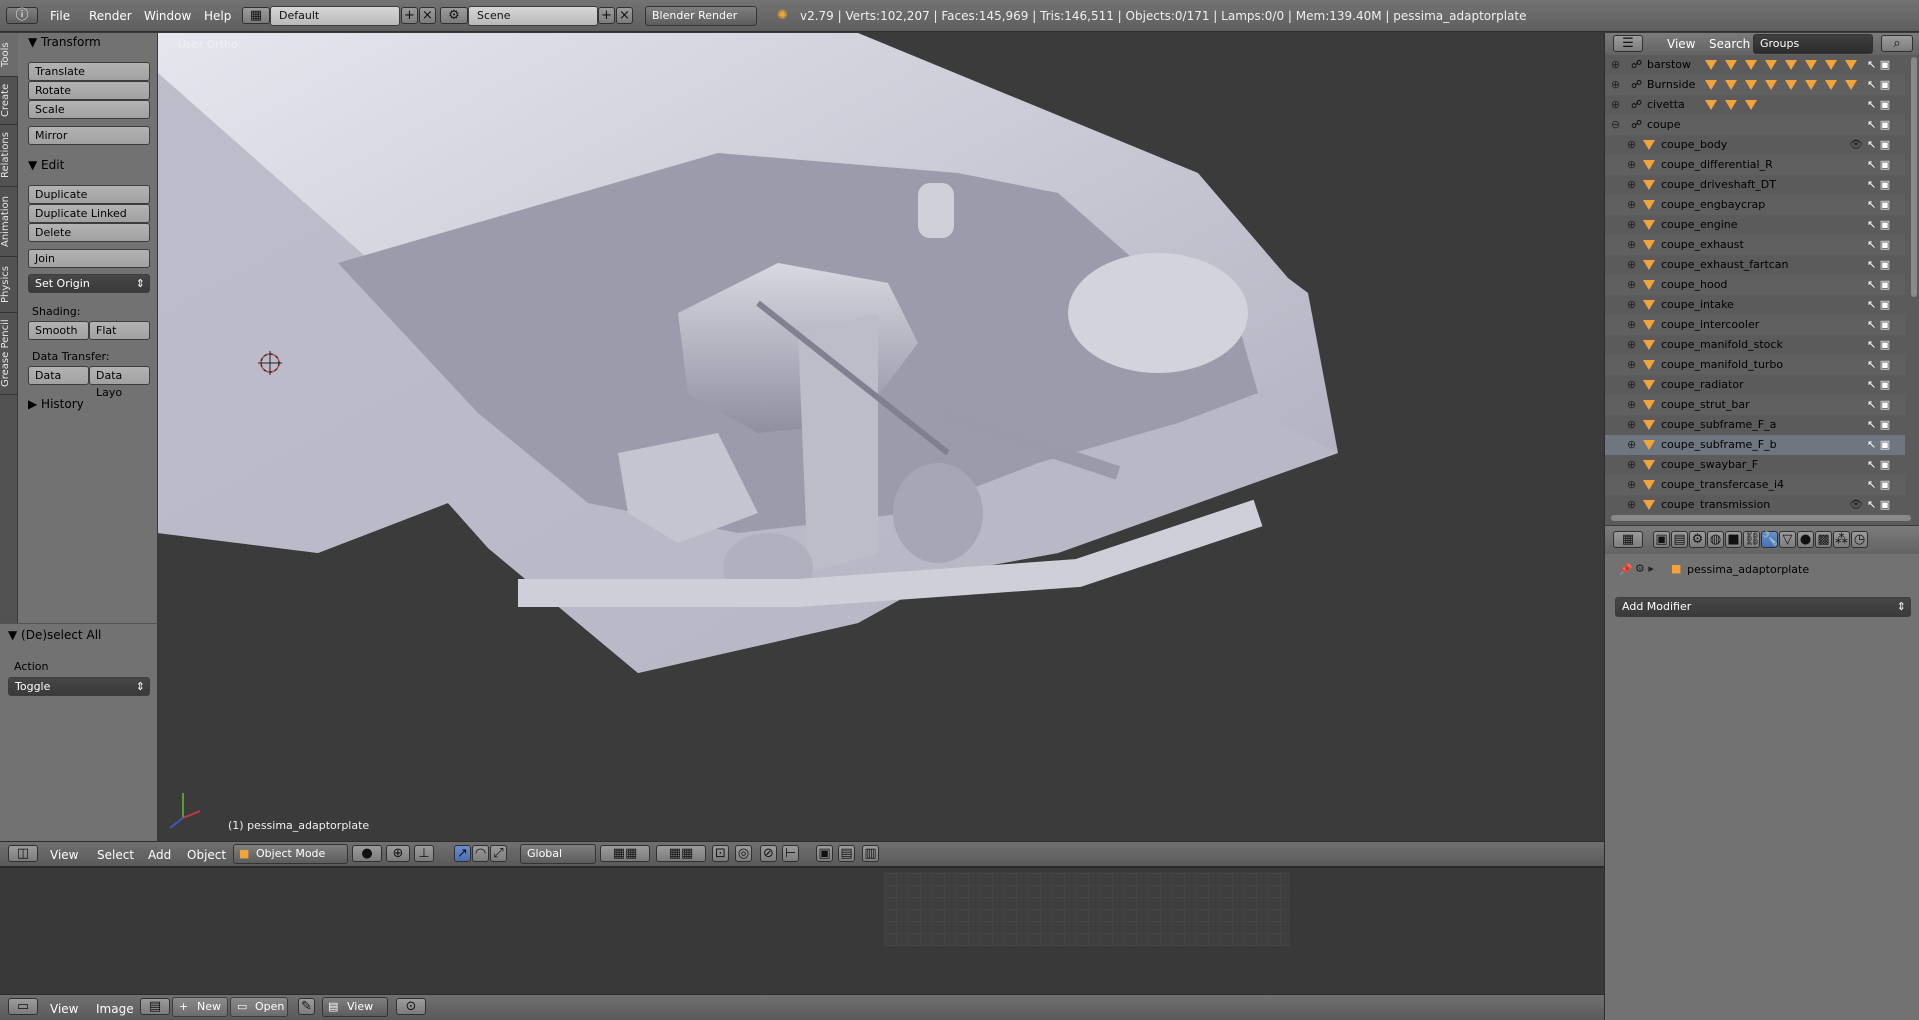 The image size is (1919, 1020). I want to click on image-editor-area, so click(802, 930).